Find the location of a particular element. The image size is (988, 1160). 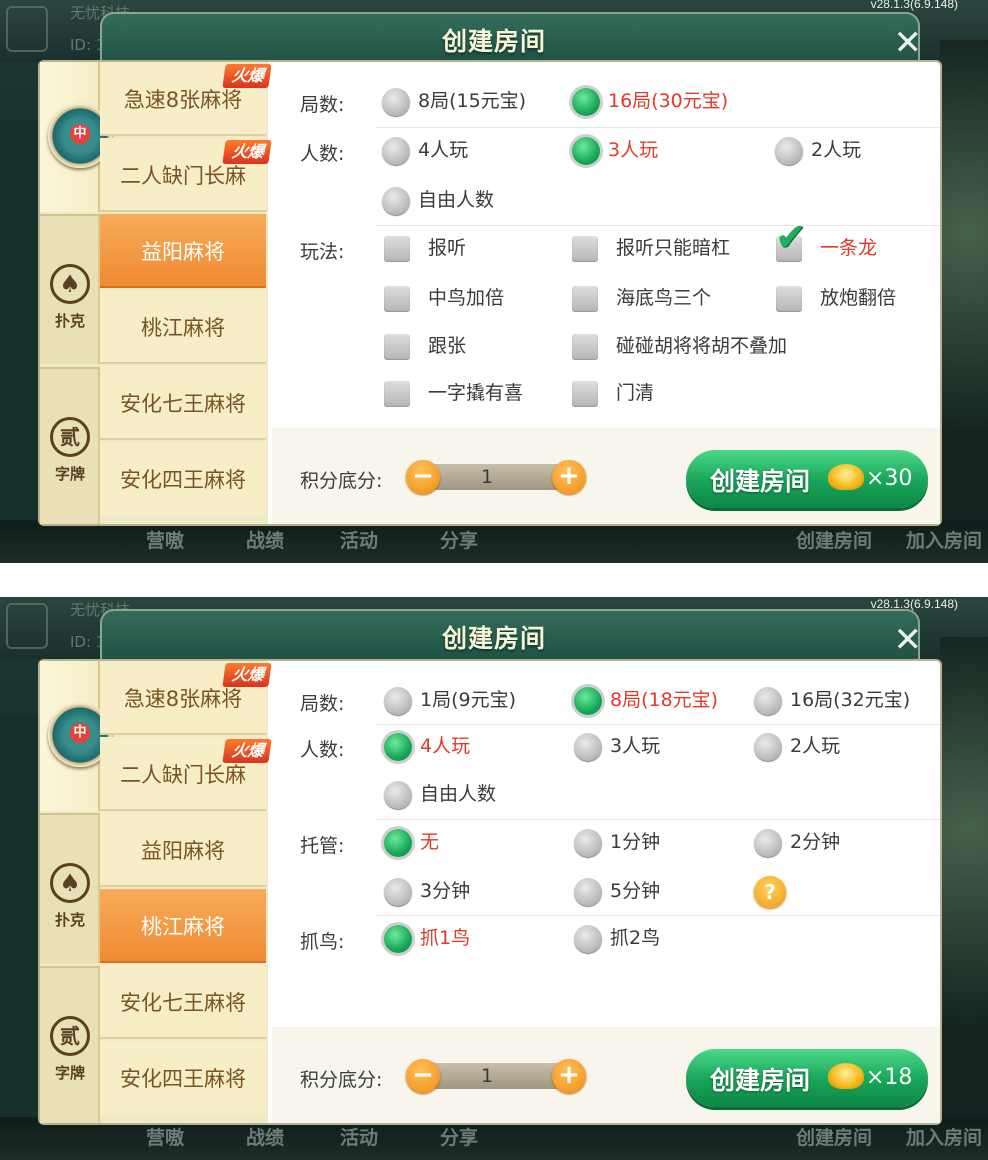

create-room-button: 创建房间 ×30 is located at coordinates (807, 479).